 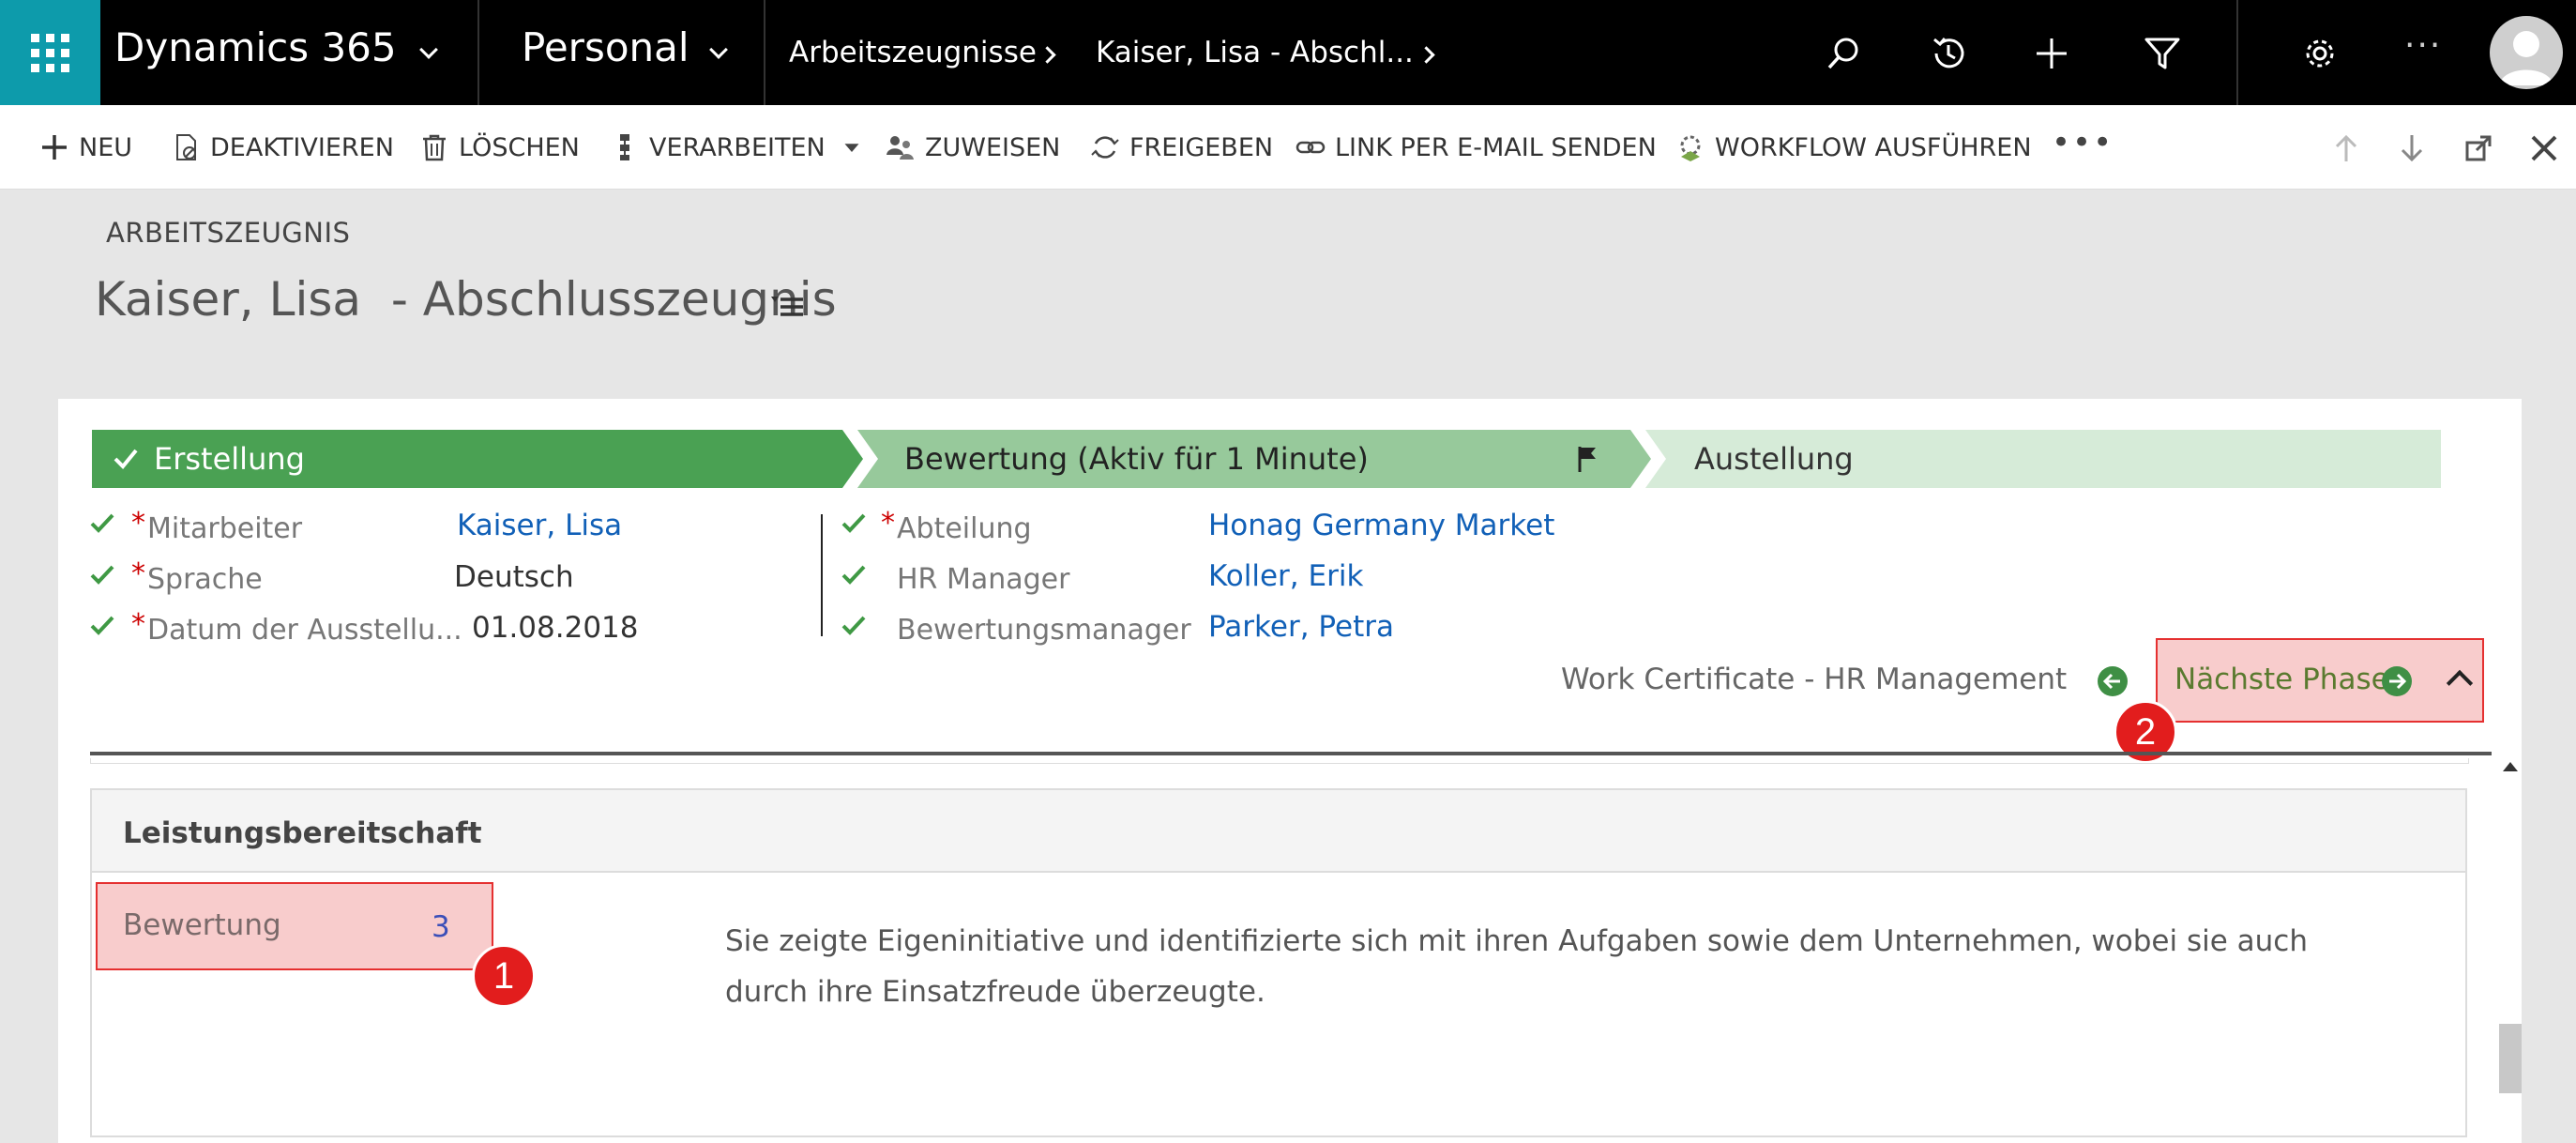 What do you see at coordinates (2510, 766) in the screenshot?
I see `scroll-up-icon` at bounding box center [2510, 766].